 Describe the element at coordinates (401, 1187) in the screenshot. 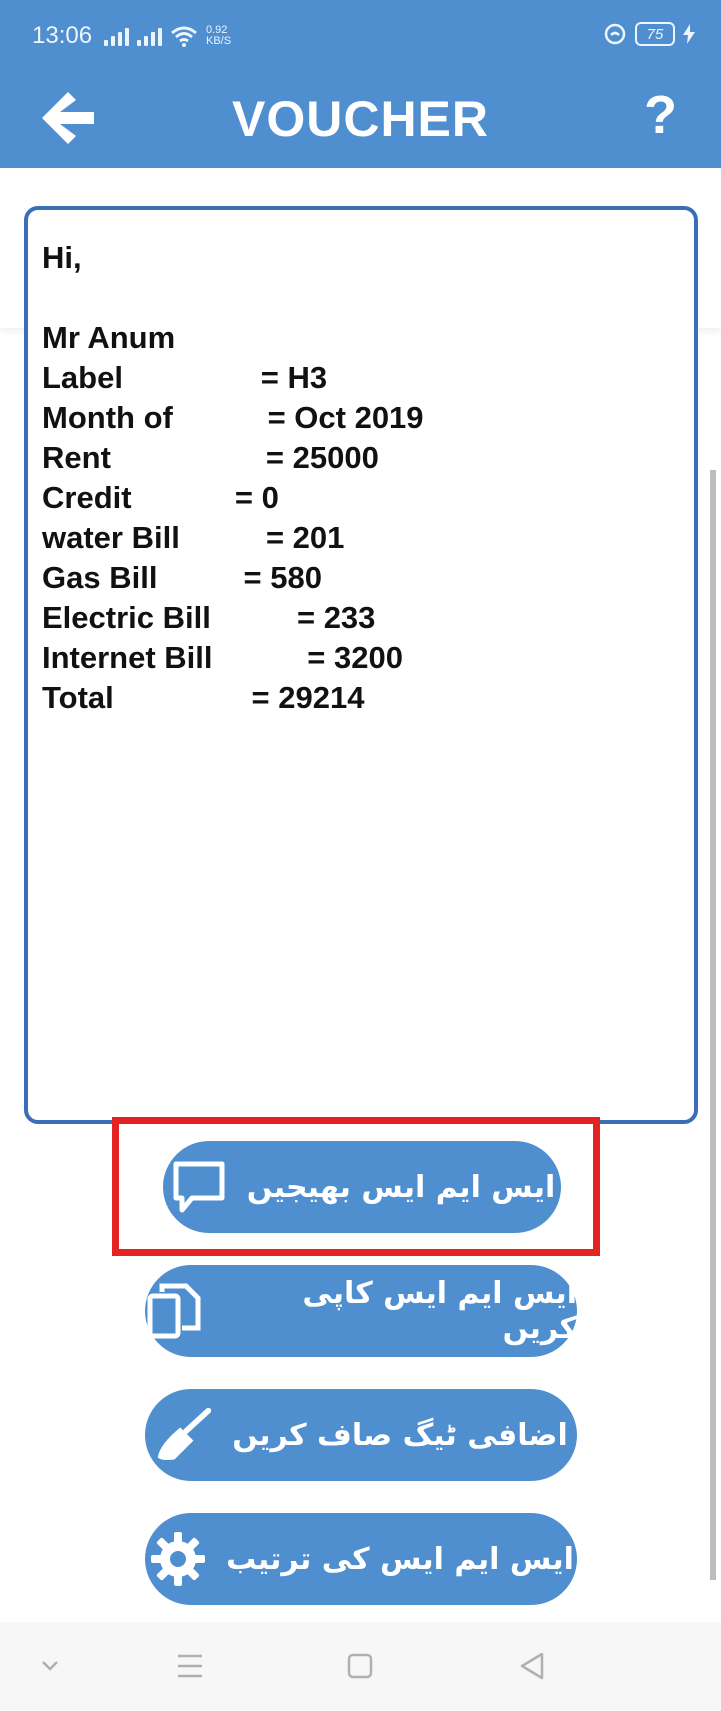

I see `send-sms-label: ایس ایم ایس بھیجیں` at that location.